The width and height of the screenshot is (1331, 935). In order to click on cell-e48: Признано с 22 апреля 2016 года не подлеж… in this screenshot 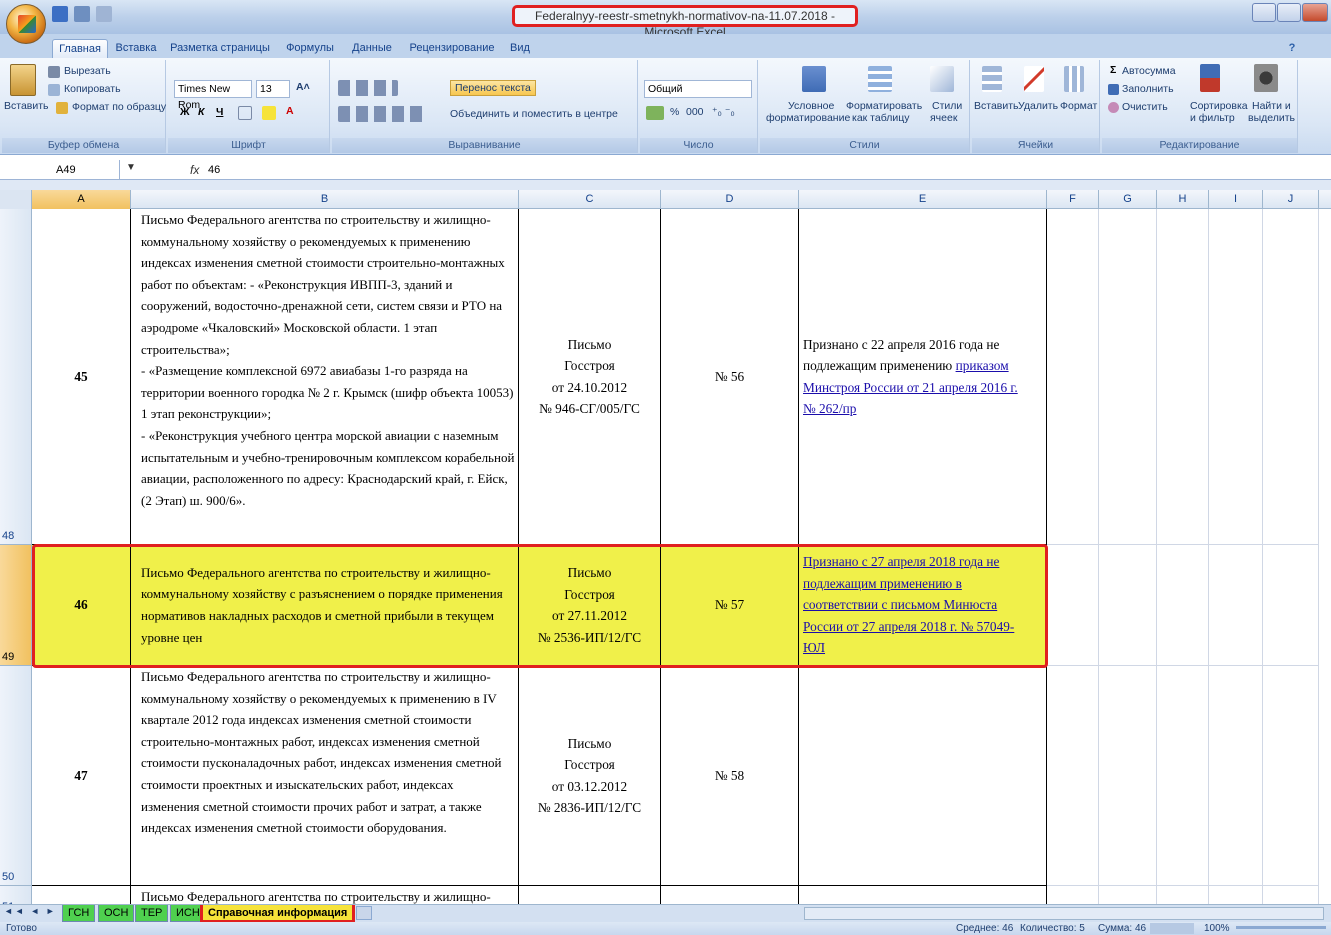, I will do `click(923, 377)`.